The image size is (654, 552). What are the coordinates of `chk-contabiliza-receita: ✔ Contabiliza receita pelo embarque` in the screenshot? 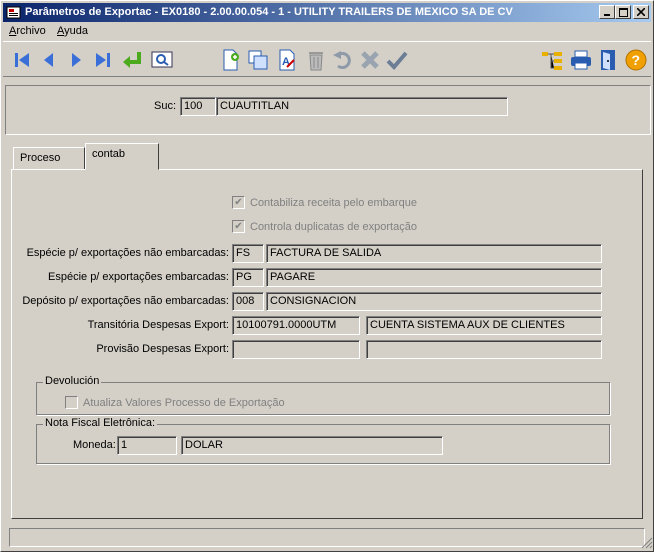 It's located at (324, 202).